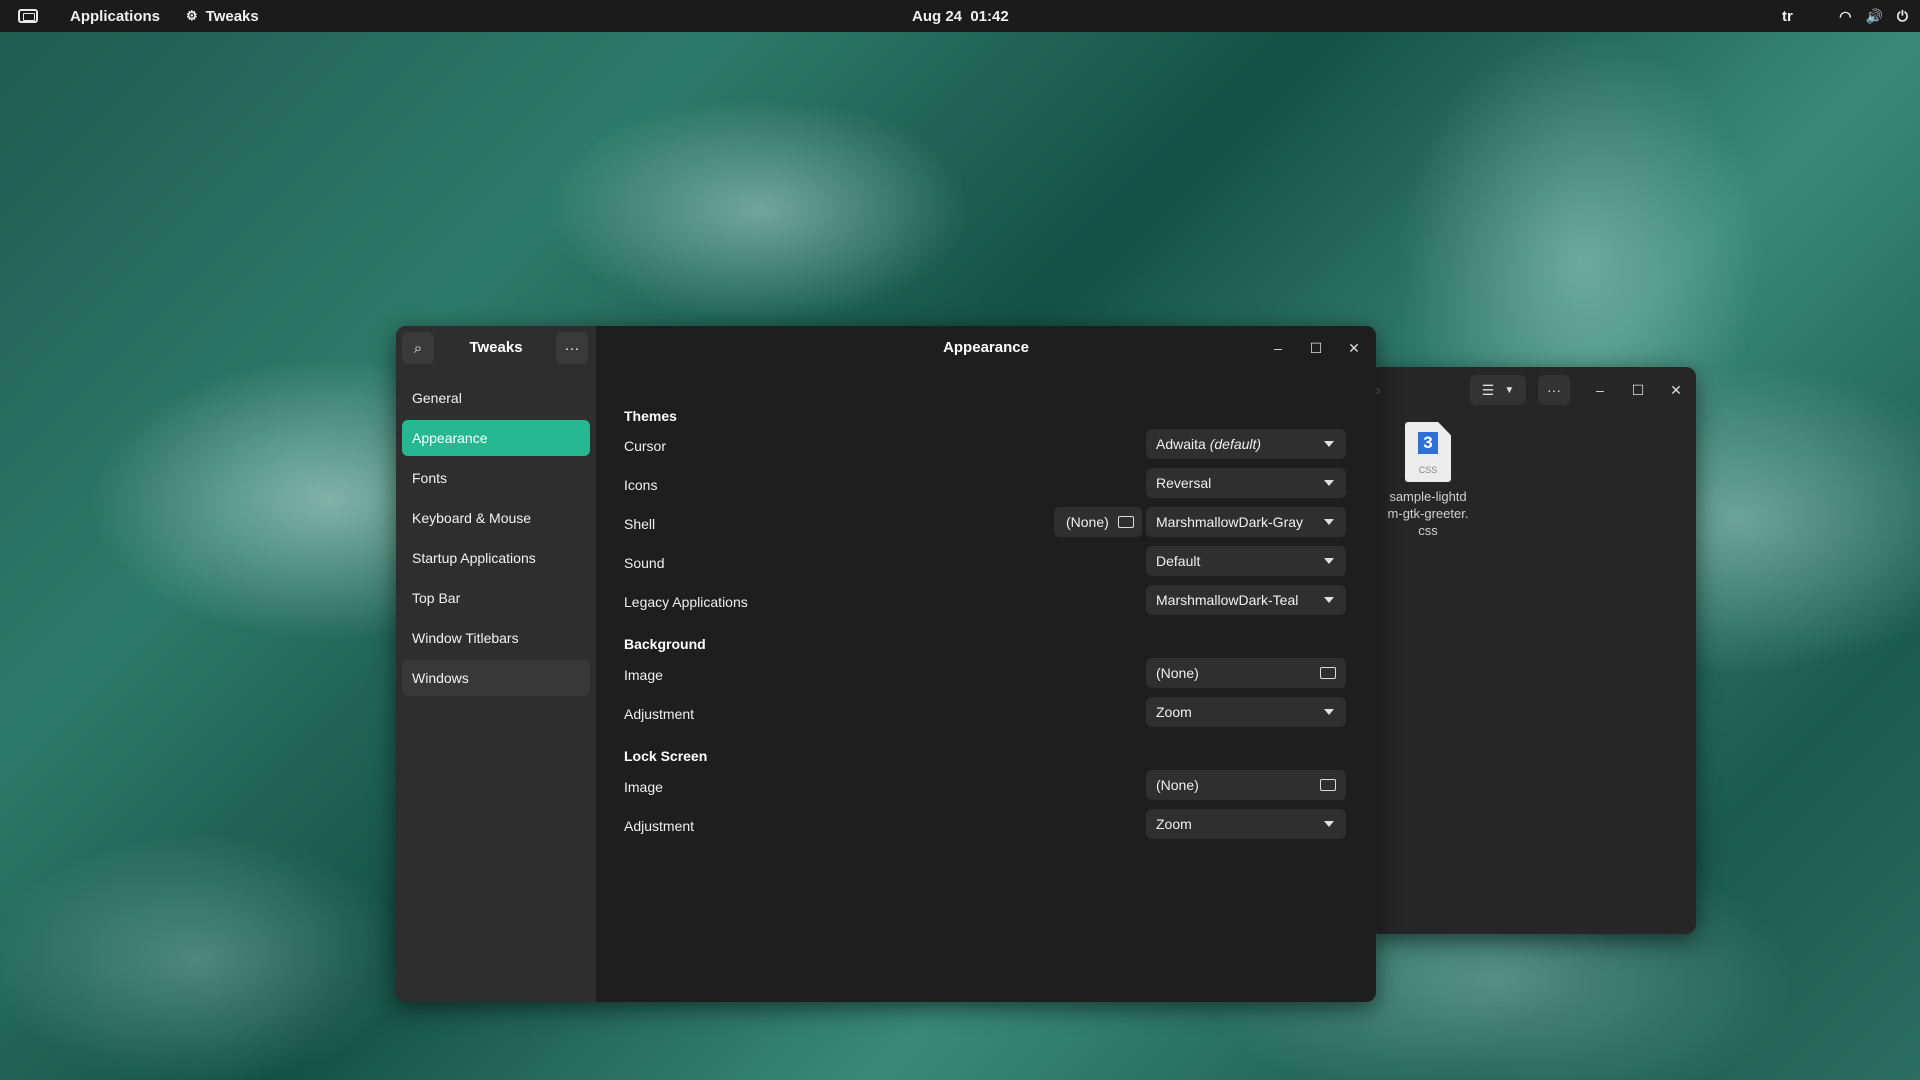 This screenshot has height=1080, width=1920. I want to click on legacy-applications-label: Legacy Applications, so click(686, 602).